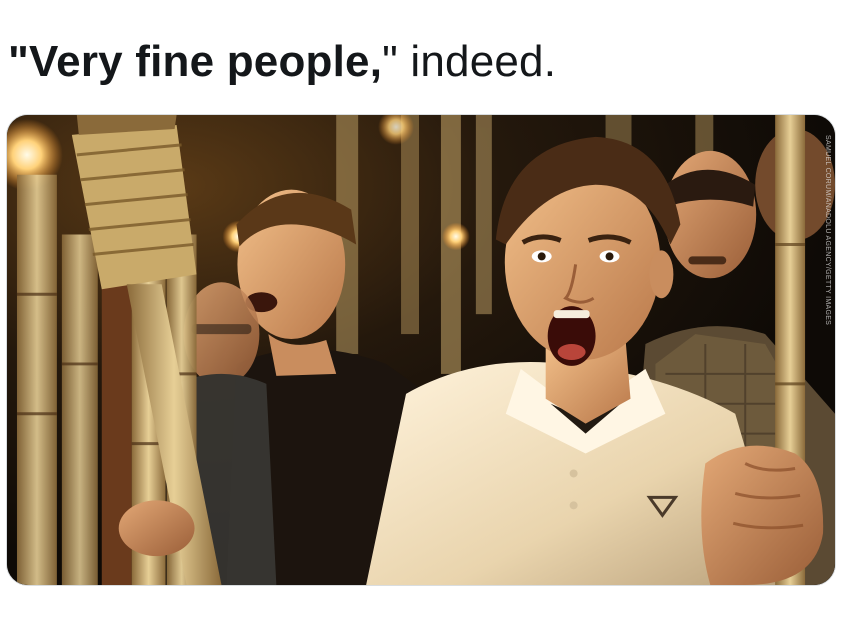 This screenshot has height=624, width=841. I want to click on tweet-action-bar, so click(420, 614).